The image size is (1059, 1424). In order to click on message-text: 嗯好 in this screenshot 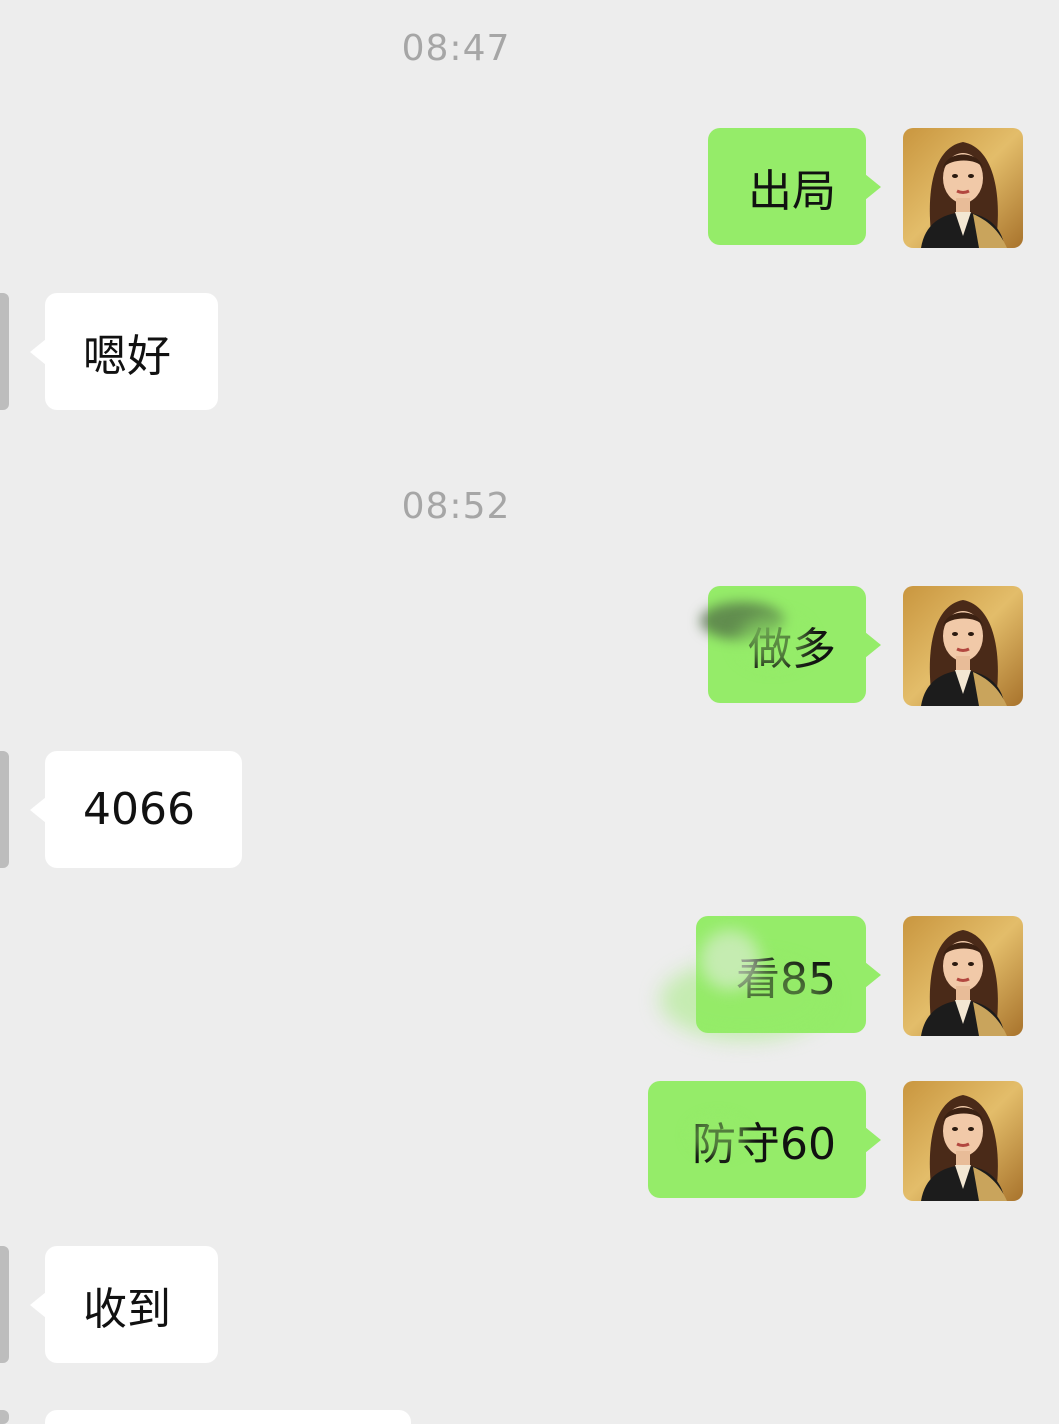, I will do `click(127, 356)`.